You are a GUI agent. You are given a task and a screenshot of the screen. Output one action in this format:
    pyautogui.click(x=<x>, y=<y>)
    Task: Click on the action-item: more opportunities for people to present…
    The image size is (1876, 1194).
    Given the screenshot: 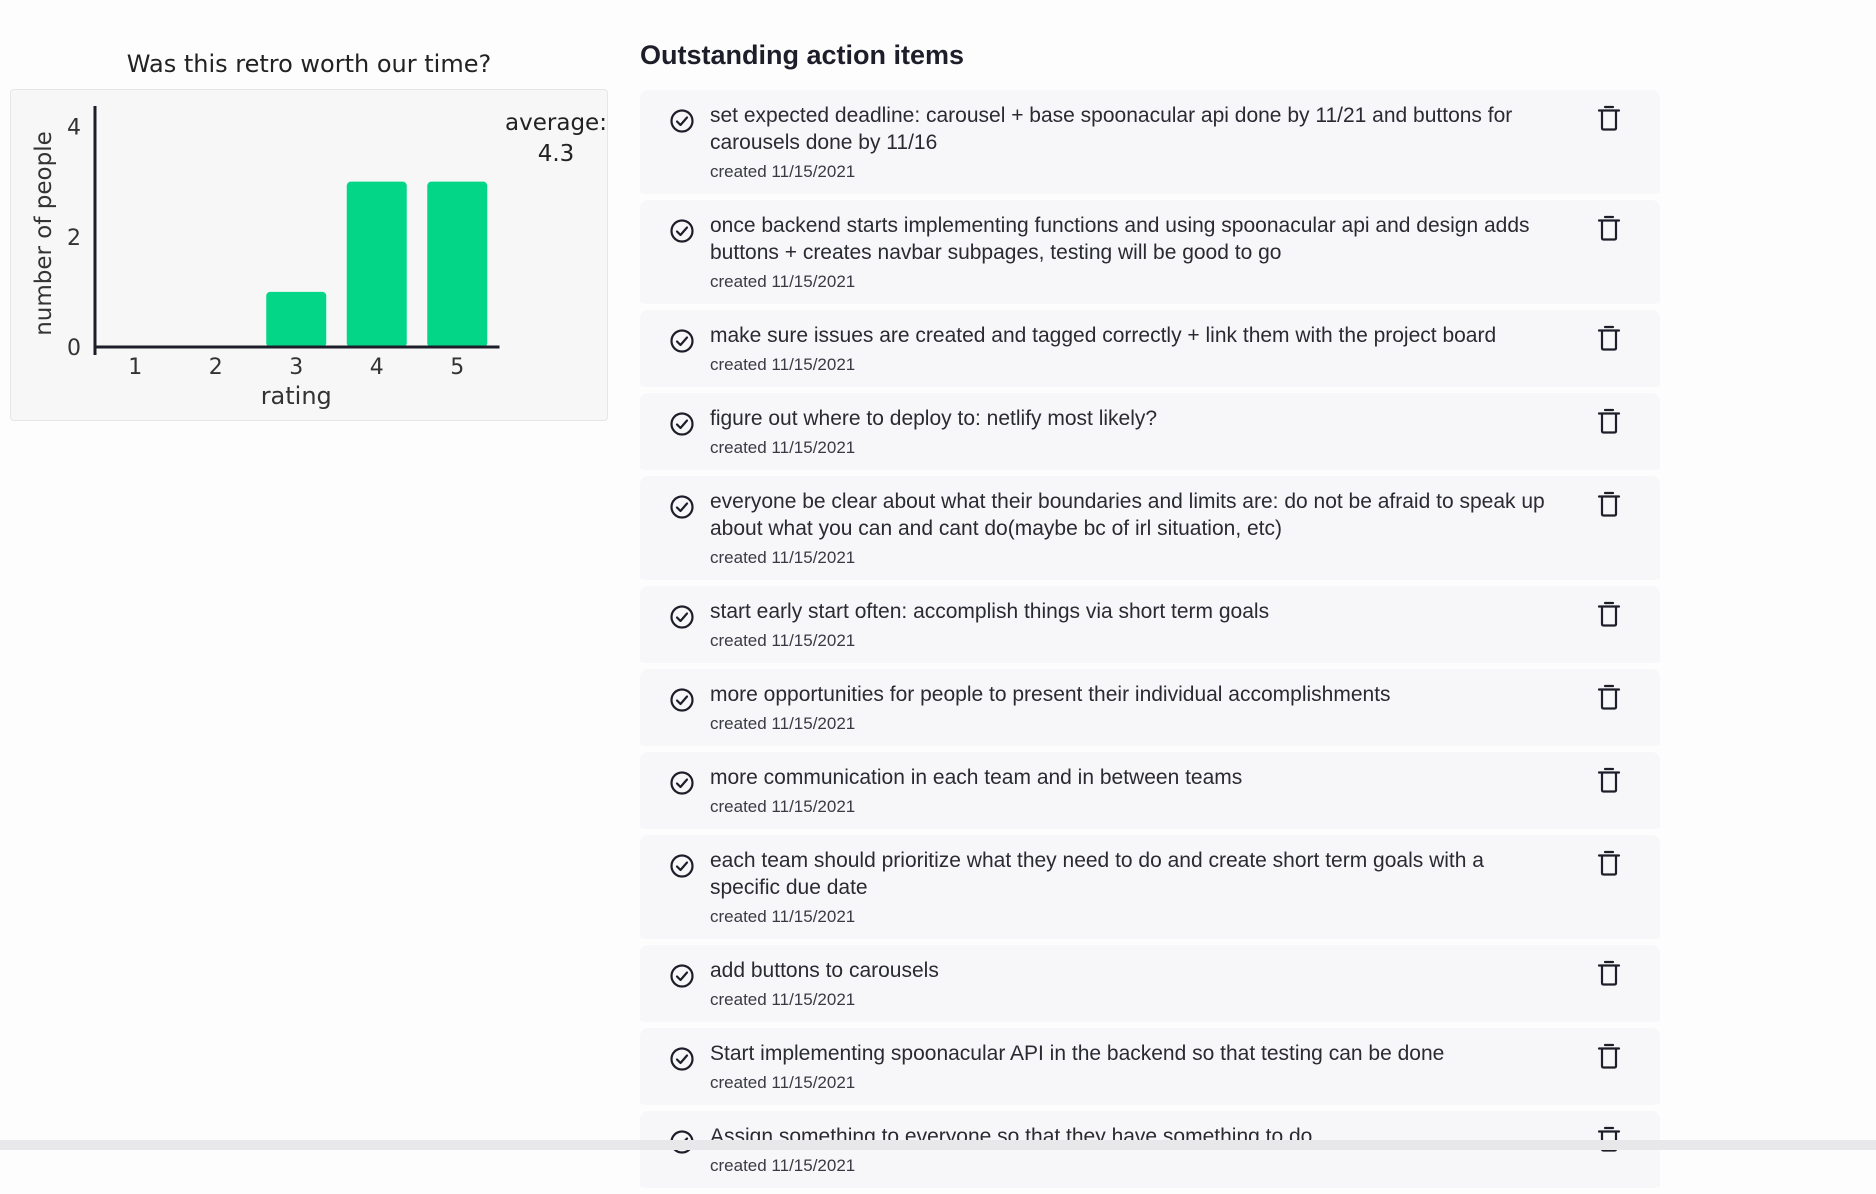 What is the action you would take?
    pyautogui.click(x=1150, y=710)
    